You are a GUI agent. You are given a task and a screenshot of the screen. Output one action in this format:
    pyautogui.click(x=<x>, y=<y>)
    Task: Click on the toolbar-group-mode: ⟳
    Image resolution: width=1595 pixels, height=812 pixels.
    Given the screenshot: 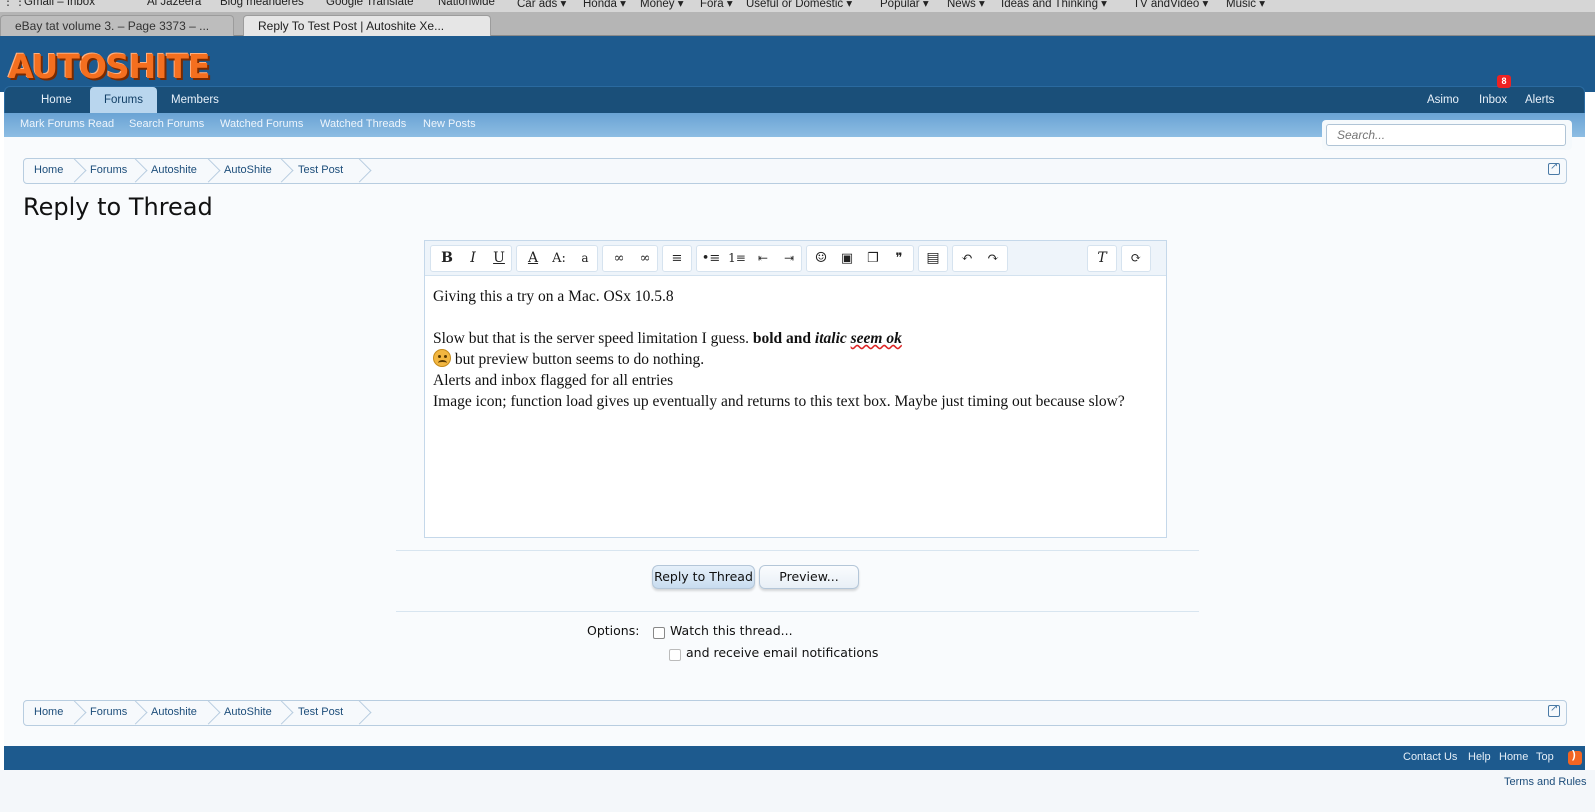 What is the action you would take?
    pyautogui.click(x=1136, y=258)
    